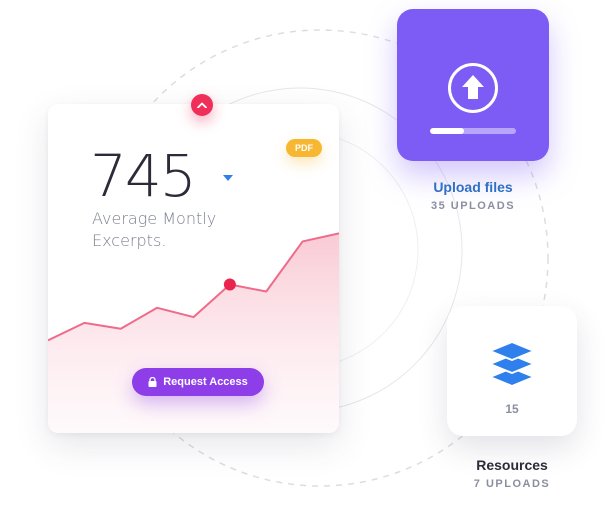 Image resolution: width=609 pixels, height=508 pixels. I want to click on upload-files-tile, so click(473, 85).